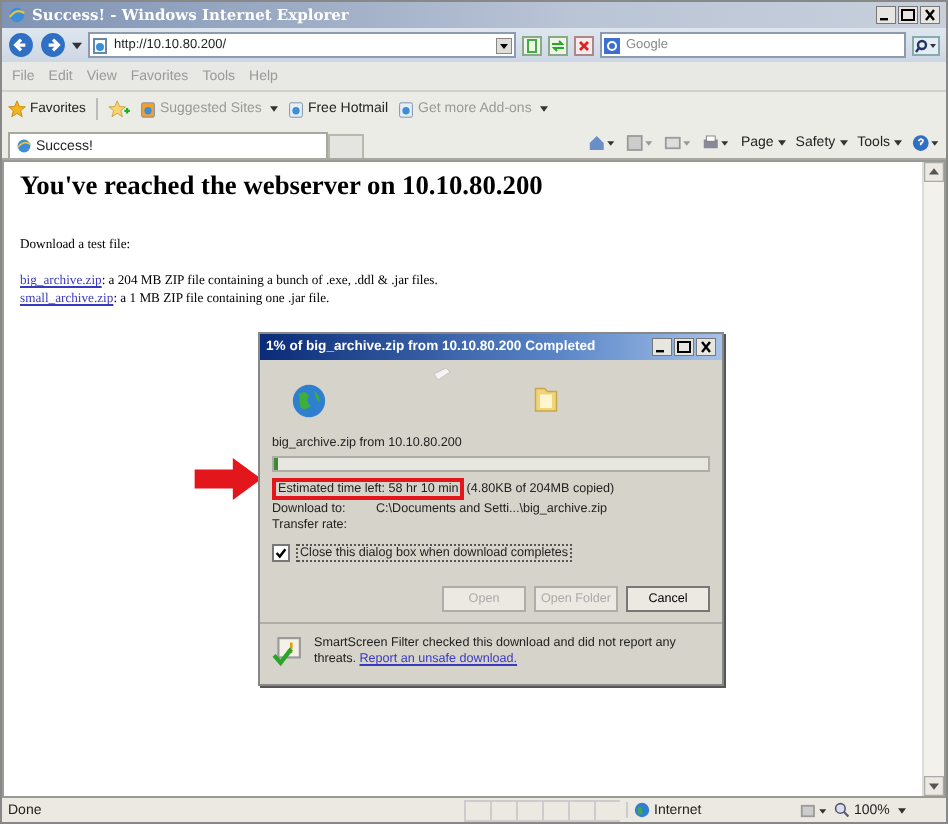 The height and width of the screenshot is (824, 948). What do you see at coordinates (926, 143) in the screenshot?
I see `help-icon` at bounding box center [926, 143].